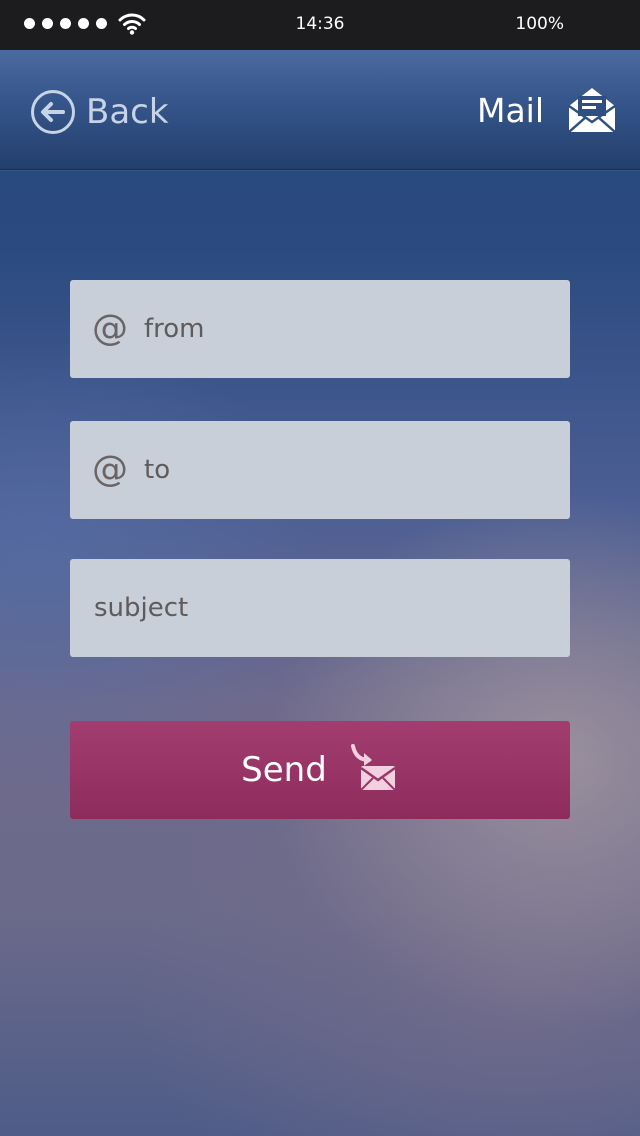 Image resolution: width=640 pixels, height=1136 pixels. I want to click on from-field: @, so click(320, 329).